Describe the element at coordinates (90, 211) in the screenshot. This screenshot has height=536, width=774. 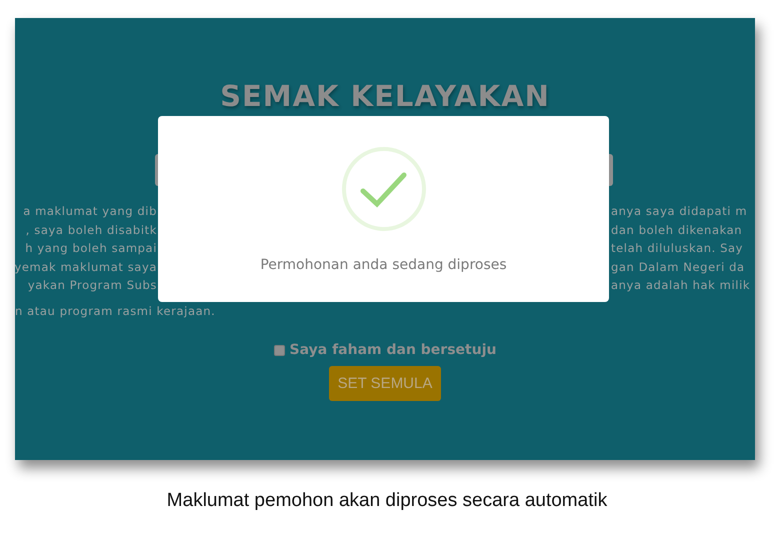
I see `paragraph-text: a maklumat yang dib` at that location.